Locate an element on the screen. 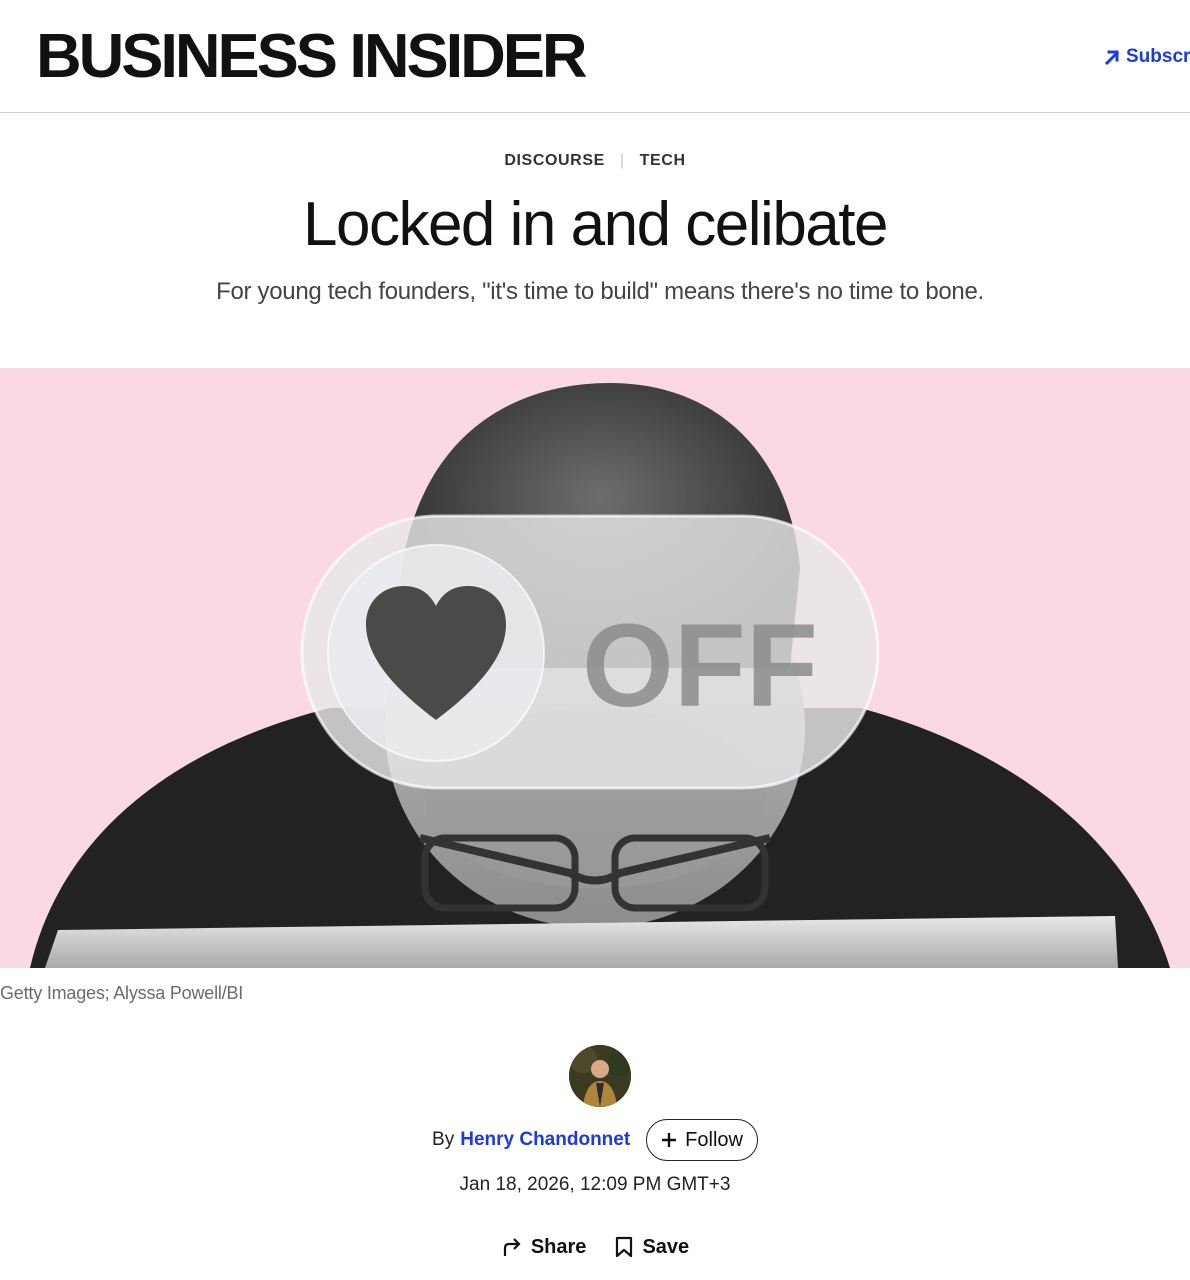 This screenshot has width=1190, height=1280. category-tech: TECH is located at coordinates (663, 161).